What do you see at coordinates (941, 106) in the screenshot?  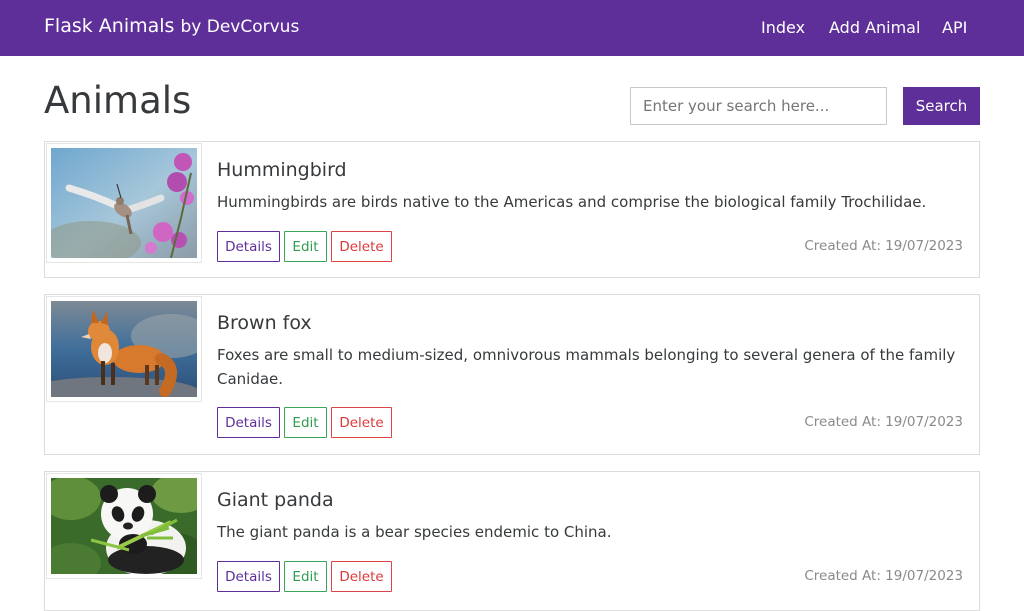 I see `search-button: Search` at bounding box center [941, 106].